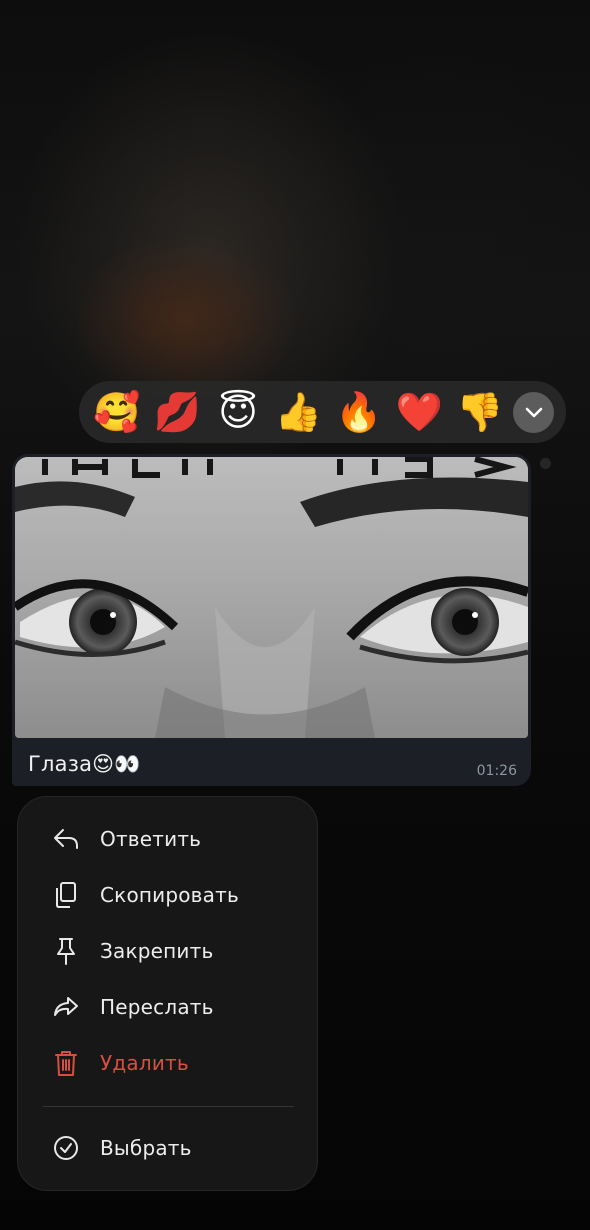 The width and height of the screenshot is (590, 1230). Describe the element at coordinates (66, 1148) in the screenshot. I see `check-circle-icon` at that location.